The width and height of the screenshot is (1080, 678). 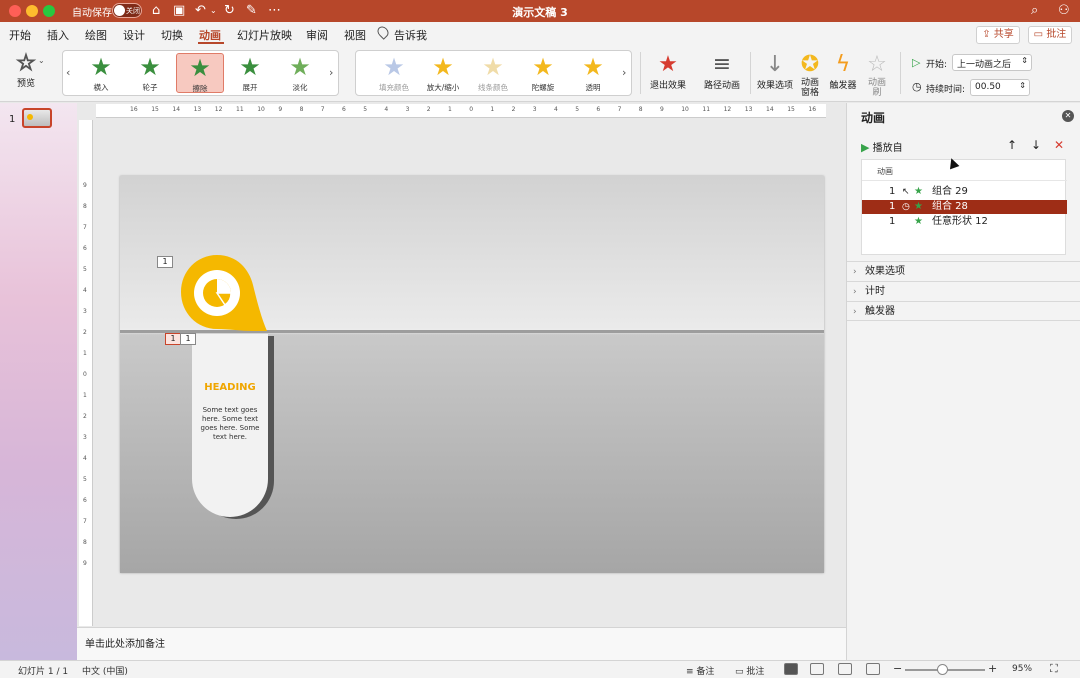 I want to click on pie-chart-icon, so click(x=224, y=293).